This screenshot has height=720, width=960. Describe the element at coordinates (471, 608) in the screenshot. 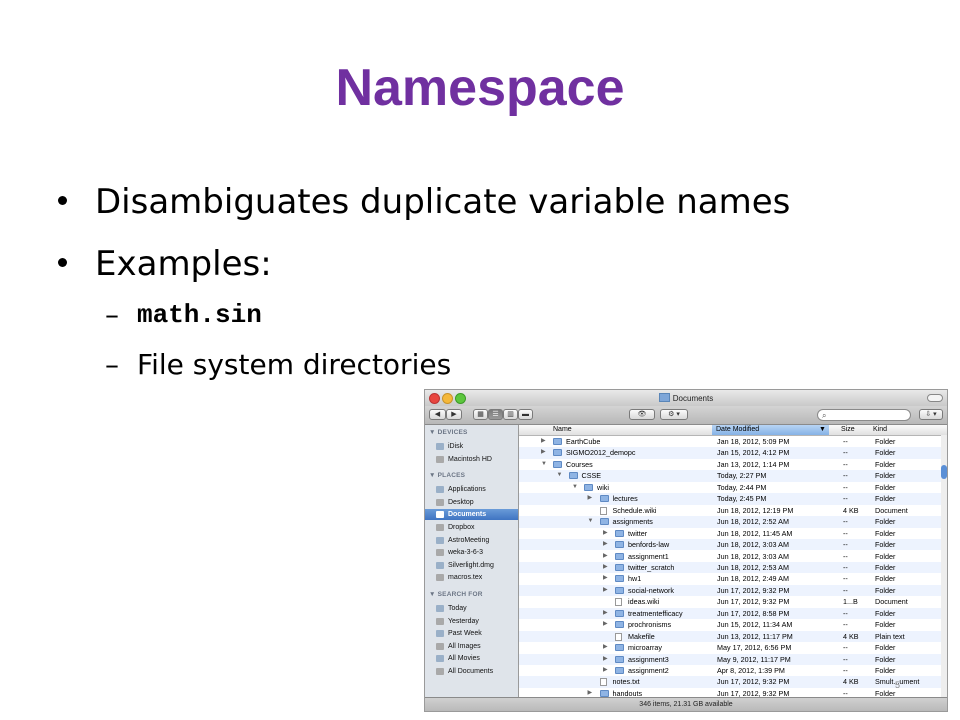

I see `sidebar-item-today: Today` at that location.